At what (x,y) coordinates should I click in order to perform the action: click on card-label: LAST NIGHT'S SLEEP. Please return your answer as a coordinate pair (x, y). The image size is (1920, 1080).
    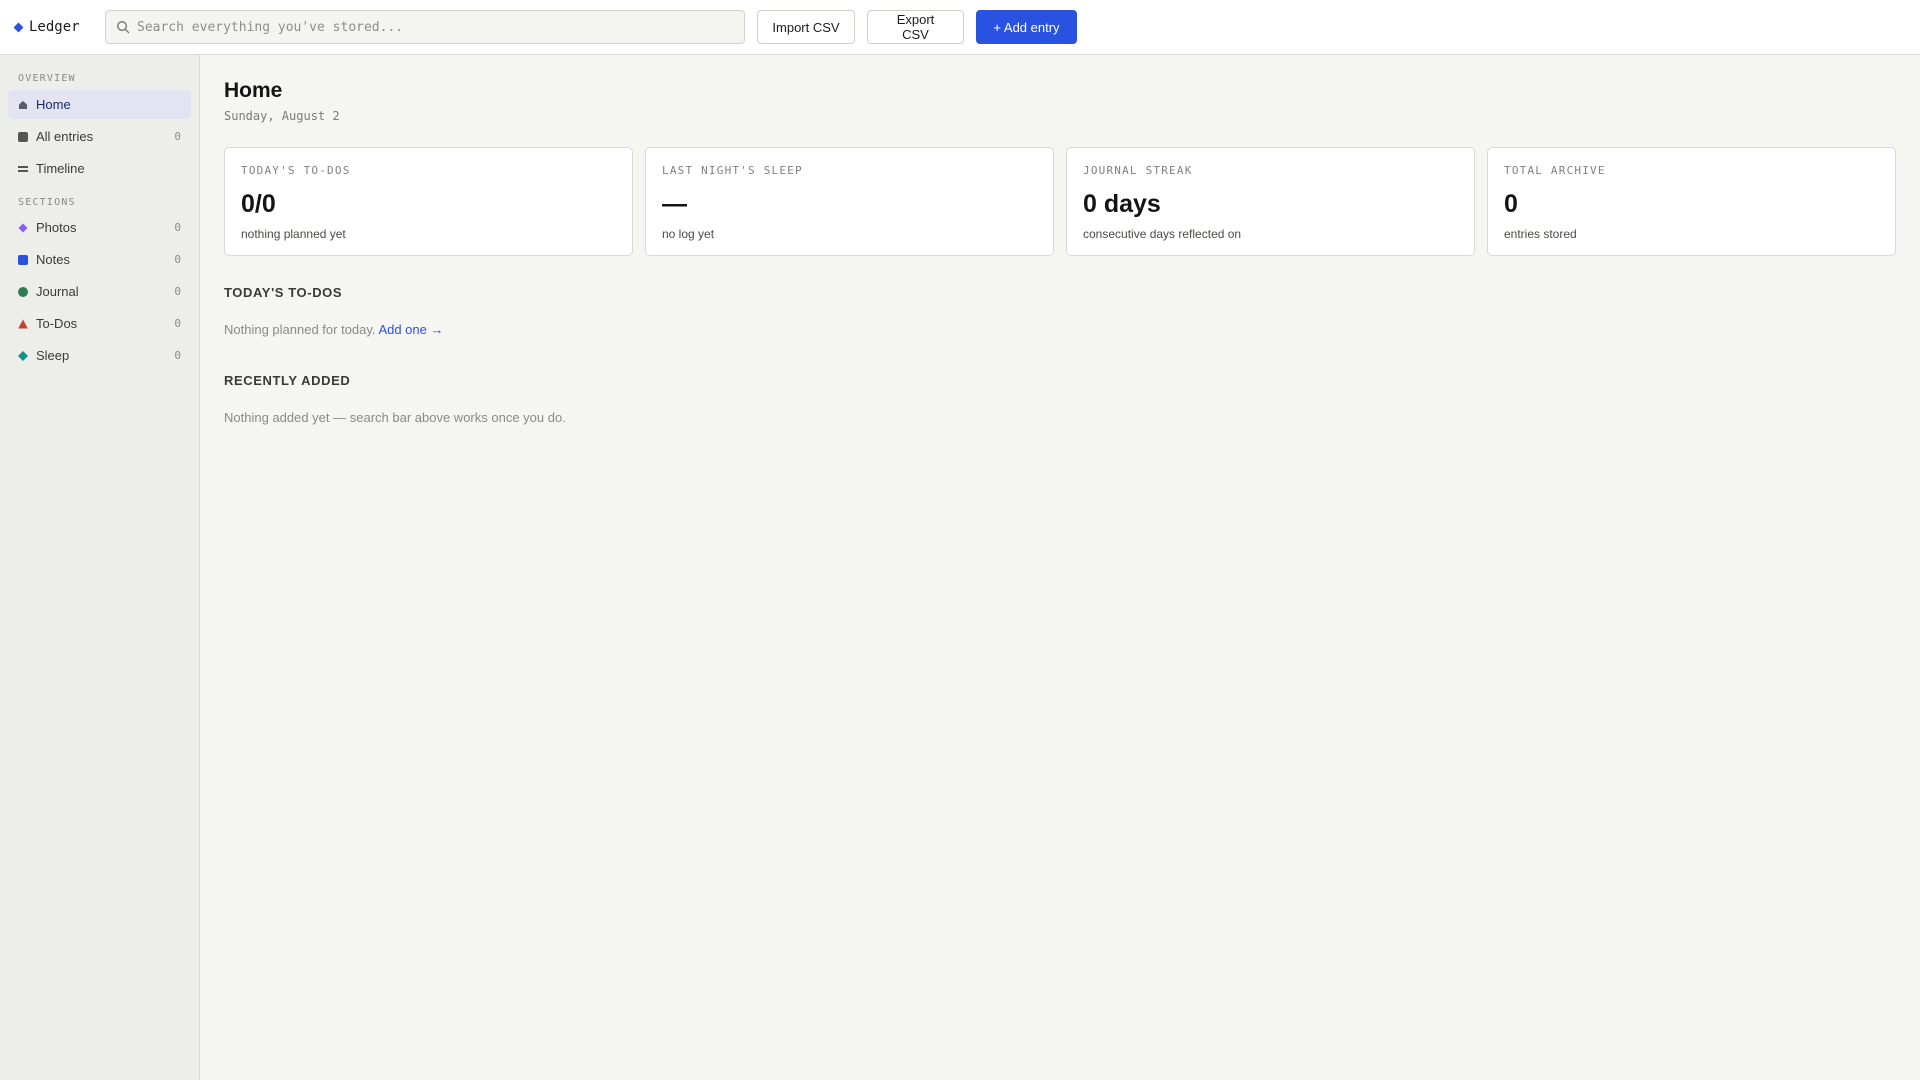
    Looking at the image, I should click on (732, 170).